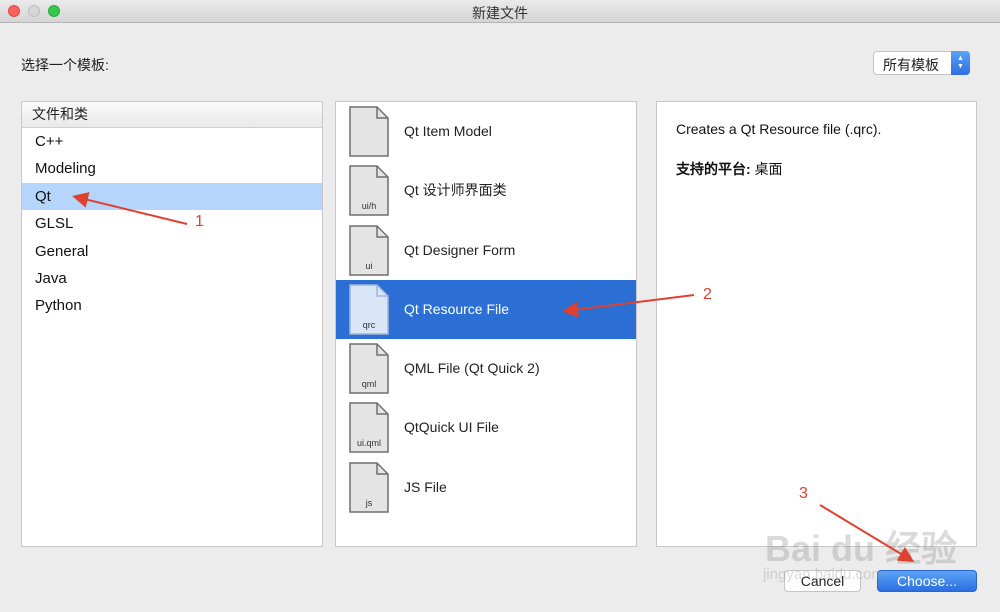 This screenshot has height=612, width=1000. I want to click on chevron-updown-icon: ▲ ▼, so click(960, 63).